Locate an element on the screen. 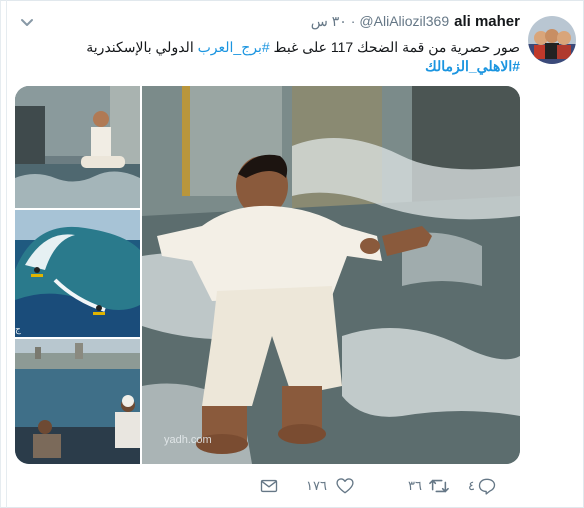 This screenshot has width=584, height=508. tweet-header: ali maher @AliAliozil369 · ٣٠ س is located at coordinates (415, 23).